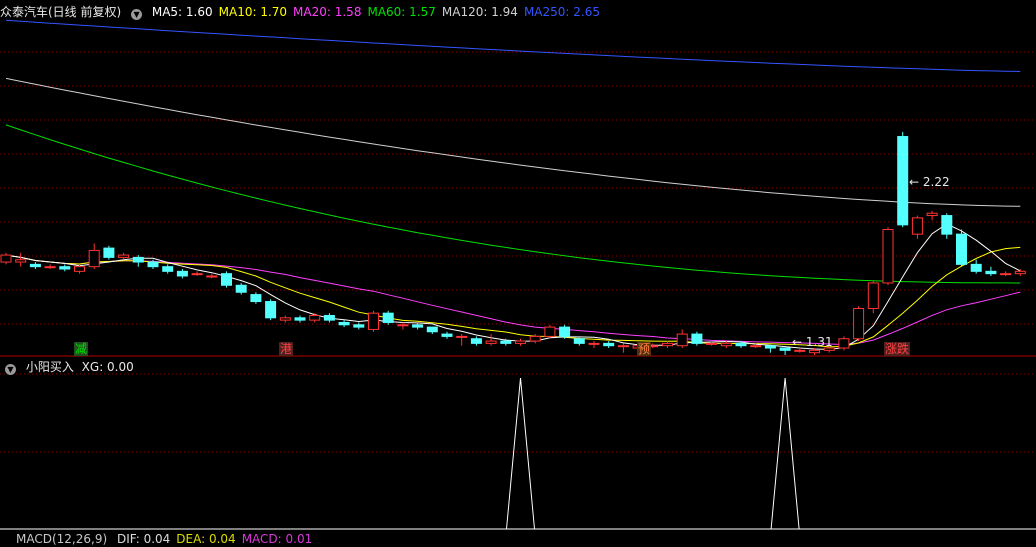 The height and width of the screenshot is (547, 1036). What do you see at coordinates (644, 349) in the screenshot?
I see `event-marker: 预` at bounding box center [644, 349].